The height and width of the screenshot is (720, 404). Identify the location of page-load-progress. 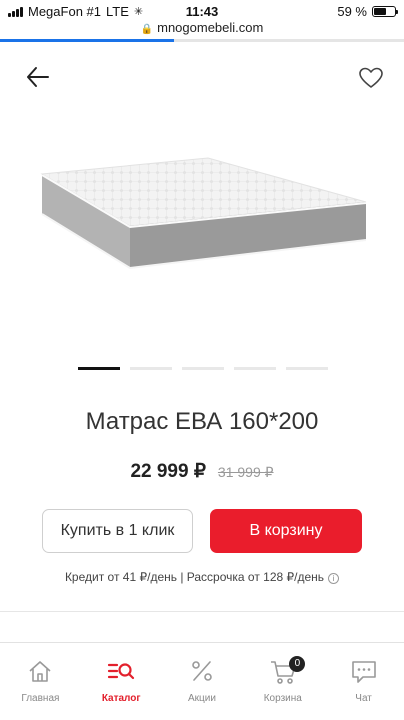
(202, 40).